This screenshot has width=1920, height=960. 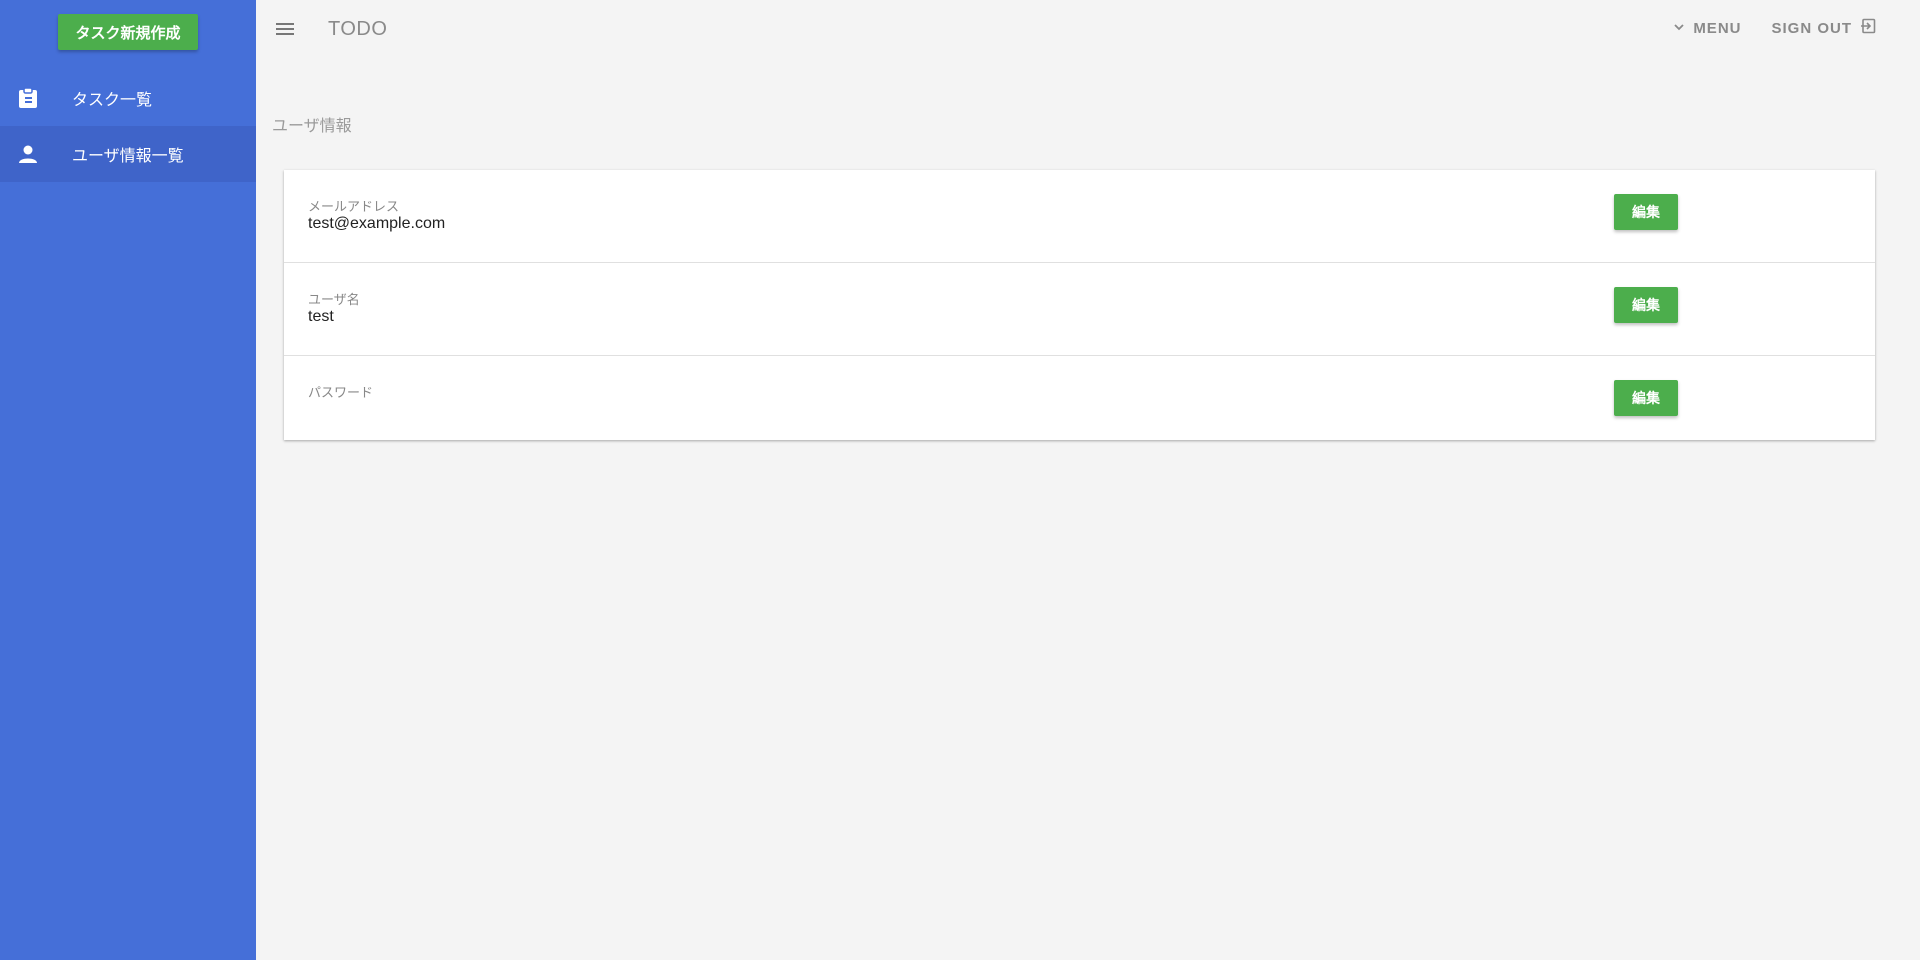 I want to click on username-label: ユーザ名, so click(x=334, y=300).